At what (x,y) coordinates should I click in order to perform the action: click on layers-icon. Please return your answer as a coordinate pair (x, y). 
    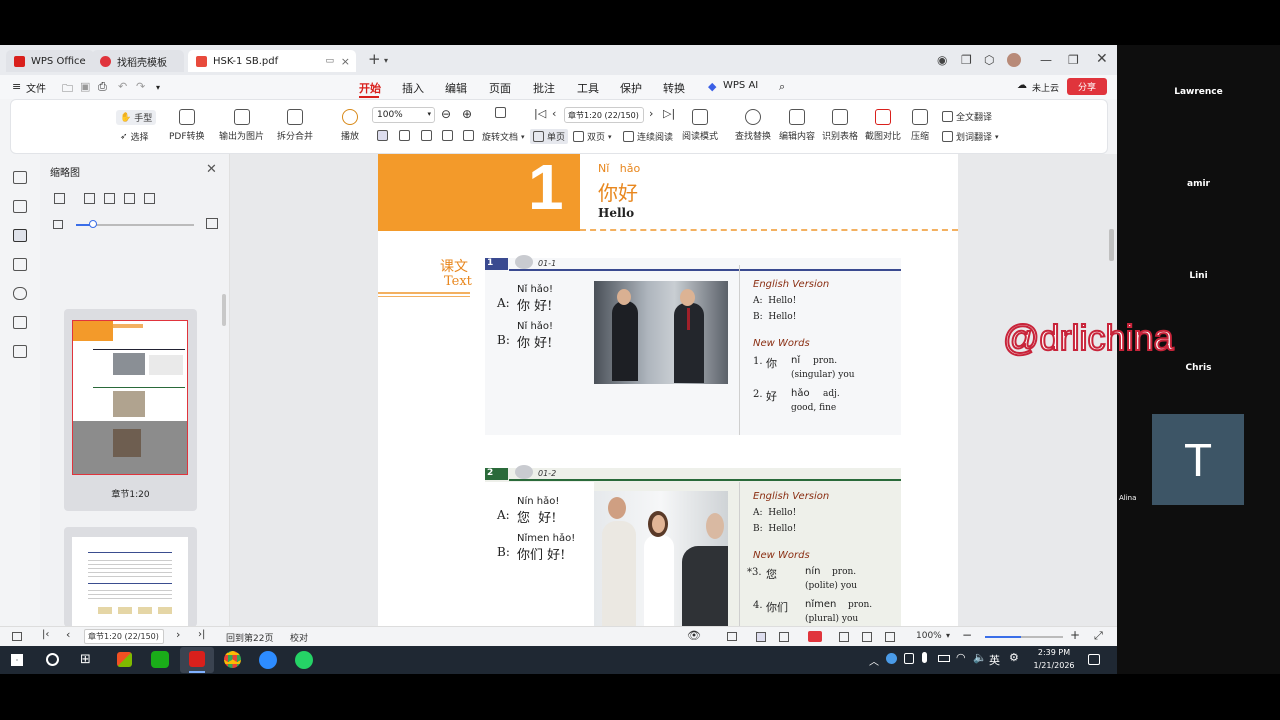
    Looking at the image, I should click on (20, 351).